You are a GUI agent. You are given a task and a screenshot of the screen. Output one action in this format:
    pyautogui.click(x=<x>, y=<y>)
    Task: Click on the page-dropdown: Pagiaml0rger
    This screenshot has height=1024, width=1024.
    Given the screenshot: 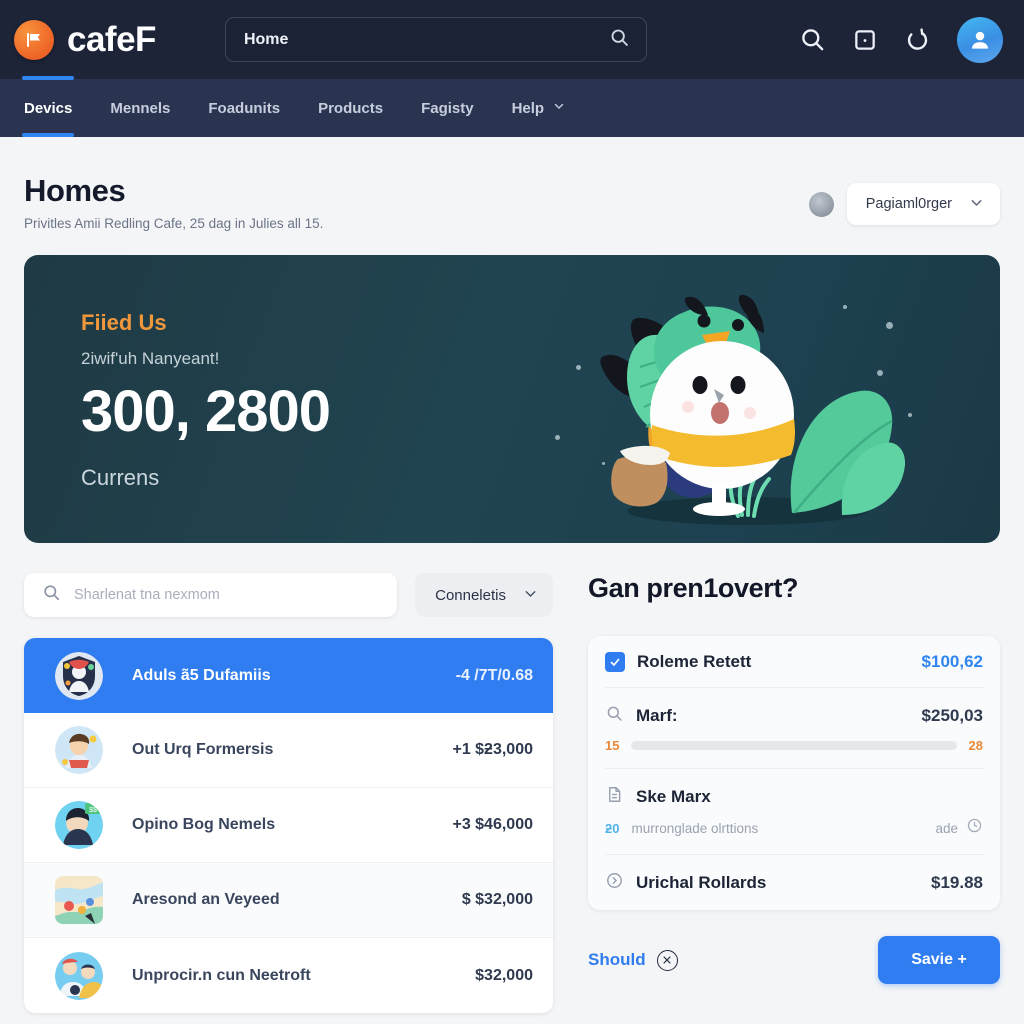 What is the action you would take?
    pyautogui.click(x=923, y=204)
    